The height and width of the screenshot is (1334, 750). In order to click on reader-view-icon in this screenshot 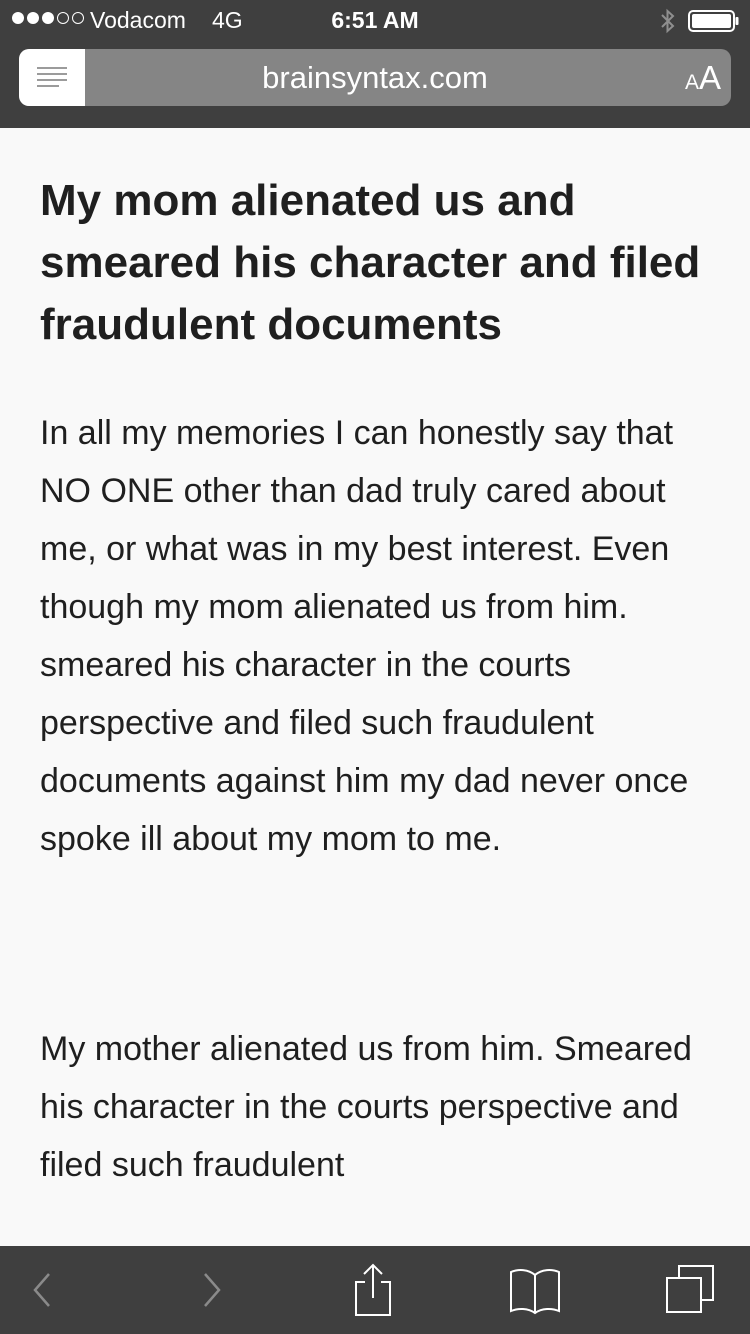, I will do `click(52, 77)`.